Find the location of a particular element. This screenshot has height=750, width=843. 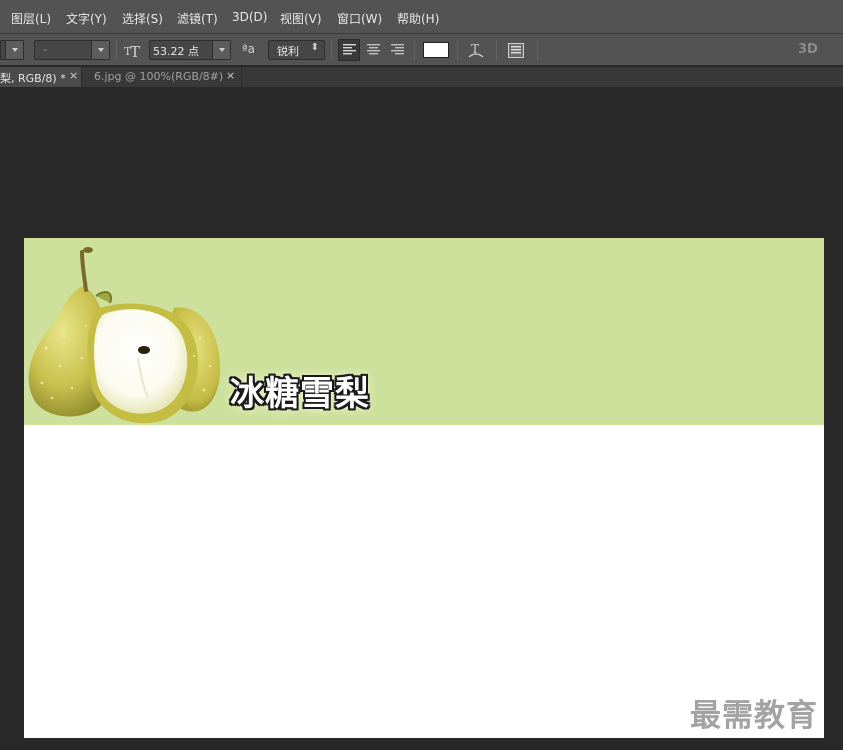

align-right-icon is located at coordinates (397, 49).